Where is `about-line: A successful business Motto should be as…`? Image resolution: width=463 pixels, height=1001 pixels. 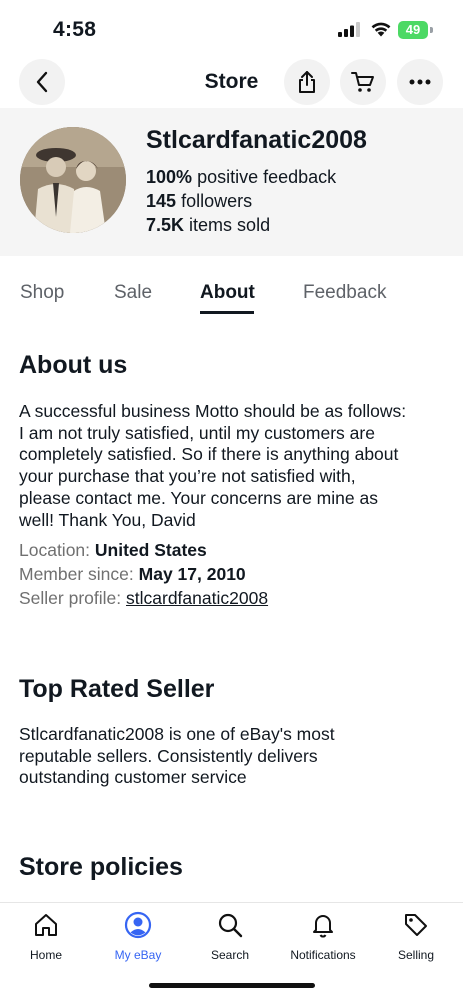 about-line: A successful business Motto should be as… is located at coordinates (213, 411).